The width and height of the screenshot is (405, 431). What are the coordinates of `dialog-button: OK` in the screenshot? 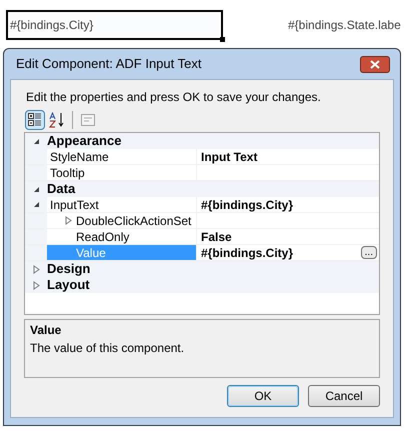 It's located at (263, 396).